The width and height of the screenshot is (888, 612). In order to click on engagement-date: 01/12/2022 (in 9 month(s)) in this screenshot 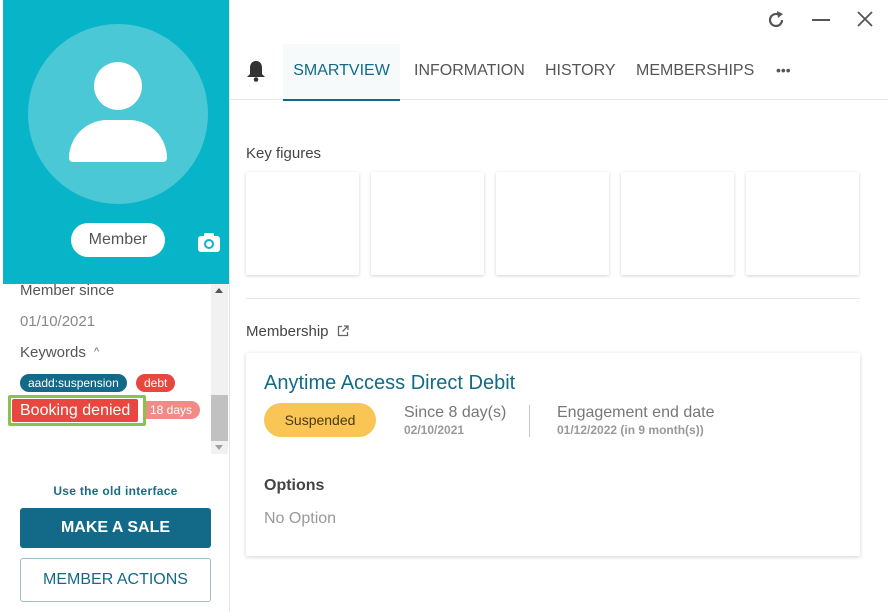, I will do `click(630, 430)`.